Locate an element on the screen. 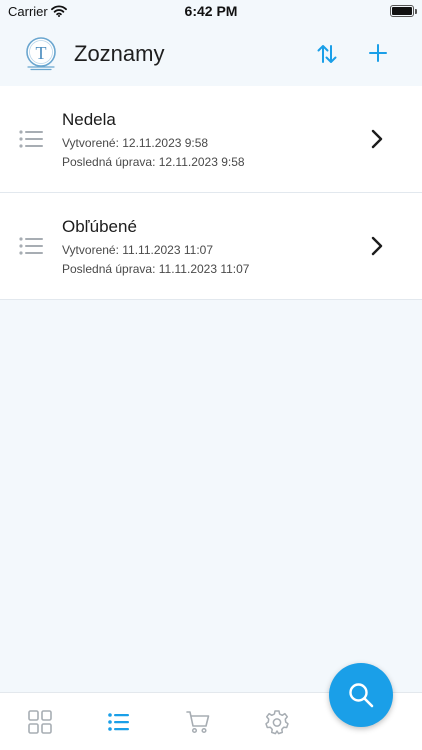 The width and height of the screenshot is (422, 750). logo-letter: T is located at coordinates (41, 53).